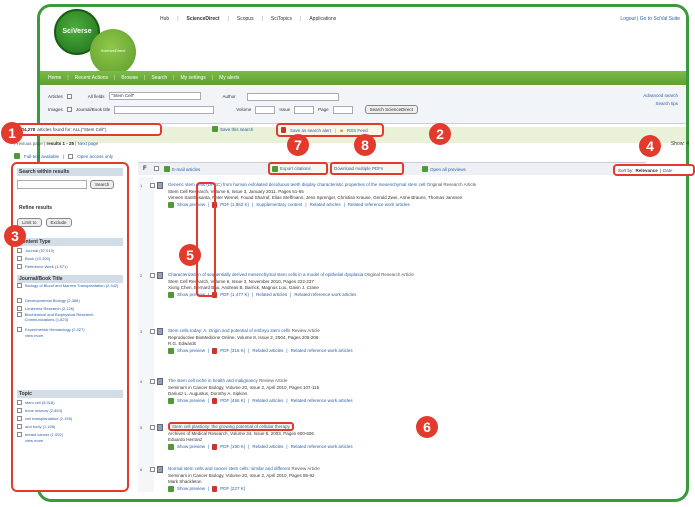 The height and width of the screenshot is (507, 695). What do you see at coordinates (70, 426) in the screenshot?
I see `filter-item: and body (1,158)` at bounding box center [70, 426].